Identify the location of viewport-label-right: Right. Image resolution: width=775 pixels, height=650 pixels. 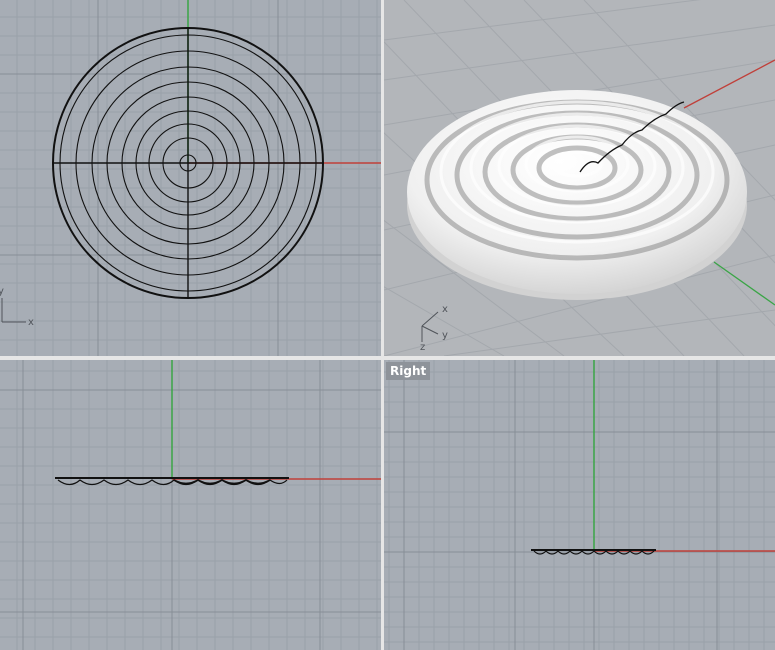
(408, 371).